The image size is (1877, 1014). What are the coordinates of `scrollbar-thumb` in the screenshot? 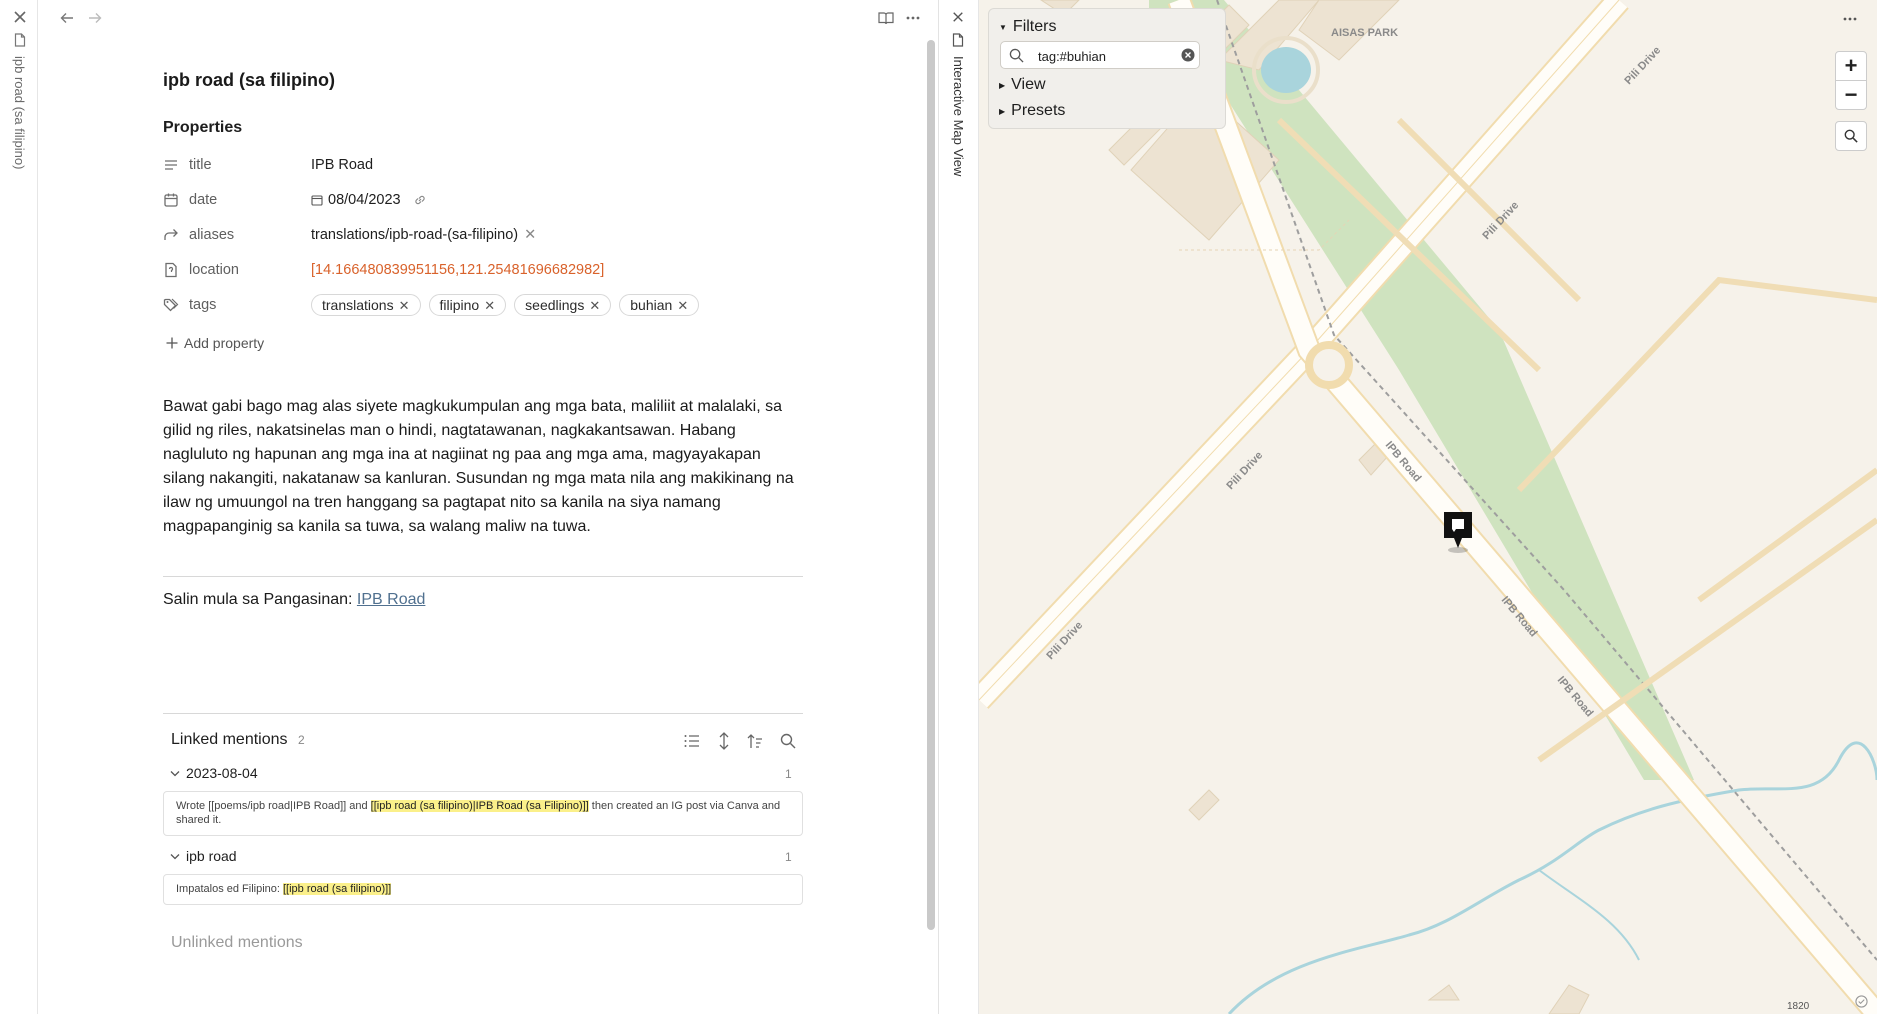 It's located at (931, 485).